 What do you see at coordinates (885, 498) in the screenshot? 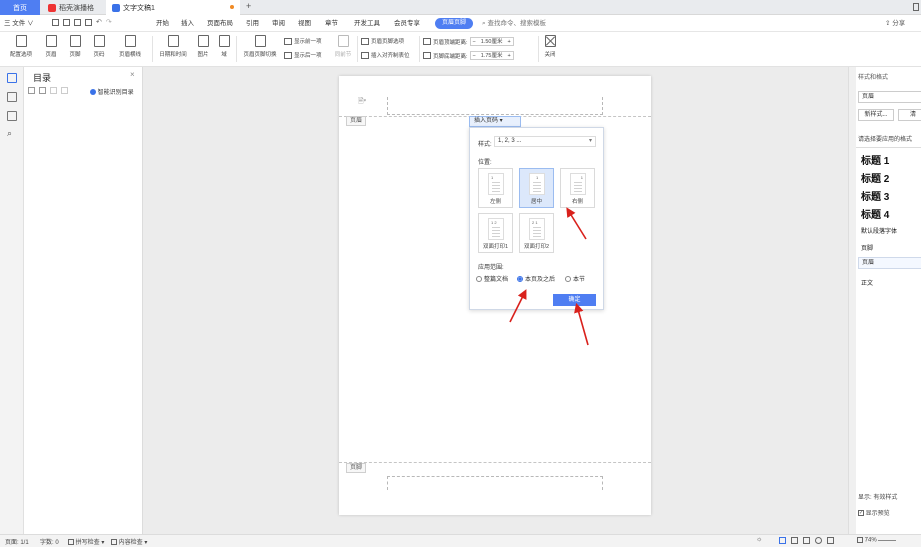
I see `show-value: 有效样式` at bounding box center [885, 498].